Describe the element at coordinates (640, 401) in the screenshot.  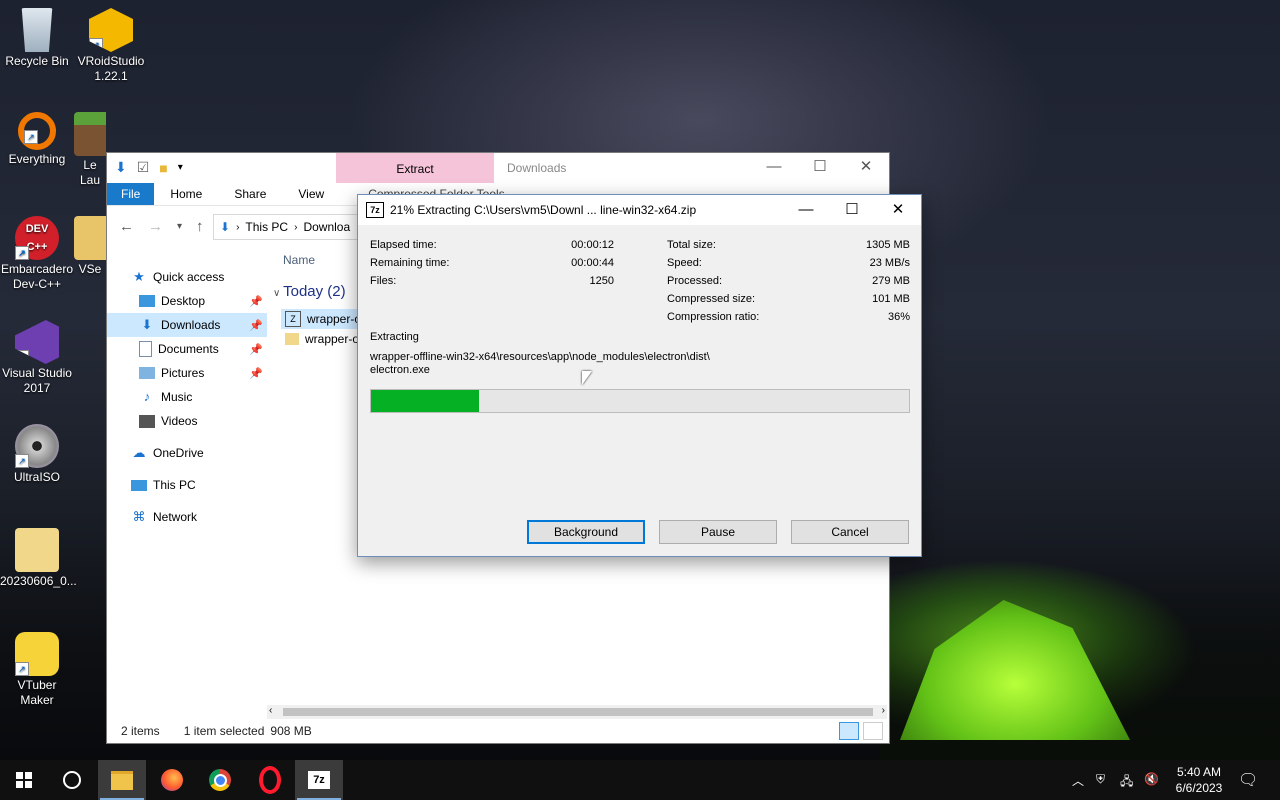
I see `progress-bar` at that location.